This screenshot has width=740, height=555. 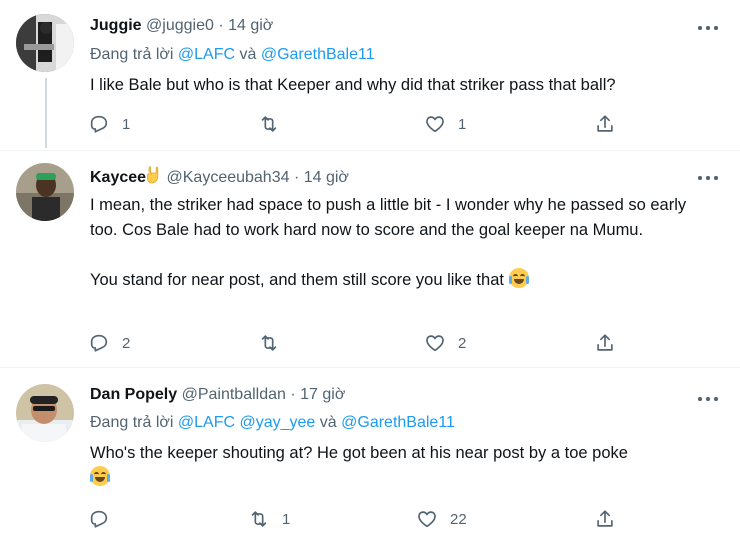 What do you see at coordinates (462, 124) in the screenshot?
I see `like-count: 1` at bounding box center [462, 124].